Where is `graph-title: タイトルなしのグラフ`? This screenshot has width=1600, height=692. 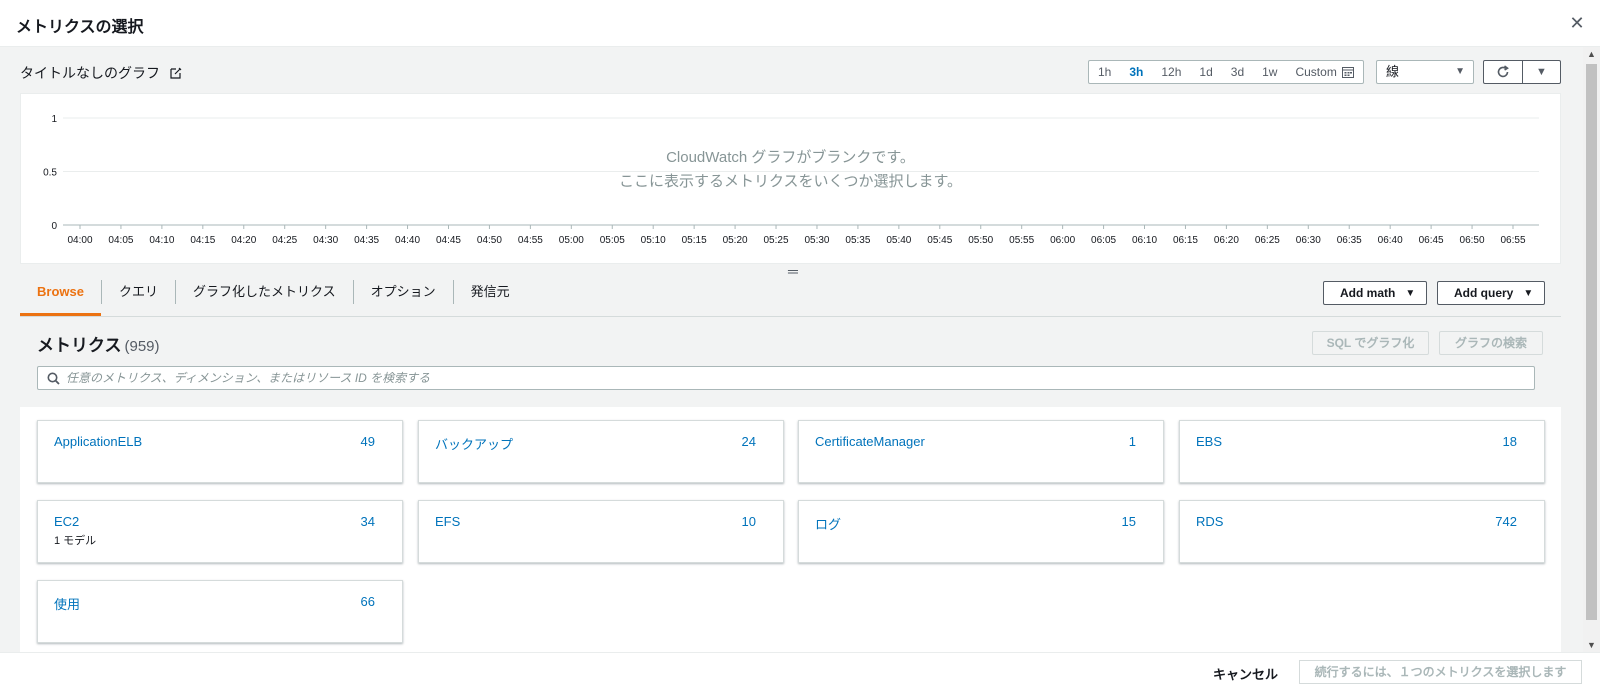 graph-title: タイトルなしのグラフ is located at coordinates (101, 73).